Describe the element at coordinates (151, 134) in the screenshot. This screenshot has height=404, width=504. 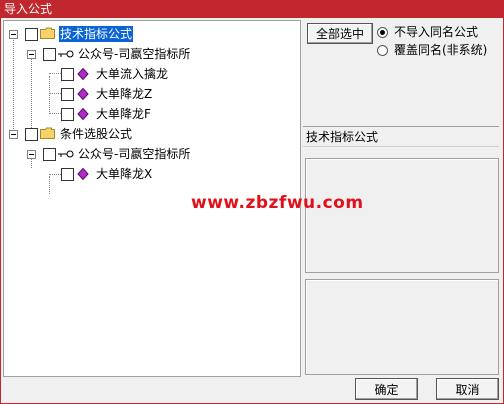
I see `tree-node-screening-formulas: 条件选股公式` at that location.